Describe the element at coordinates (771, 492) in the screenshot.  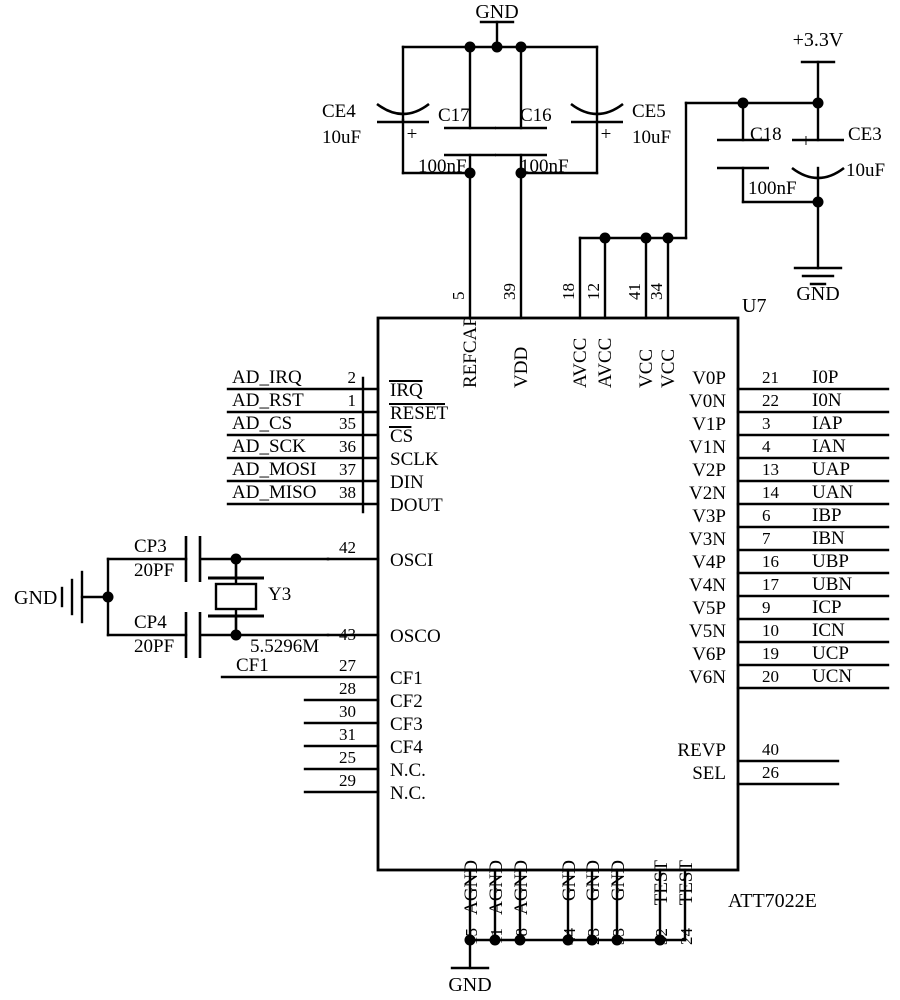
I see `right-pin-number-14: 14` at that location.